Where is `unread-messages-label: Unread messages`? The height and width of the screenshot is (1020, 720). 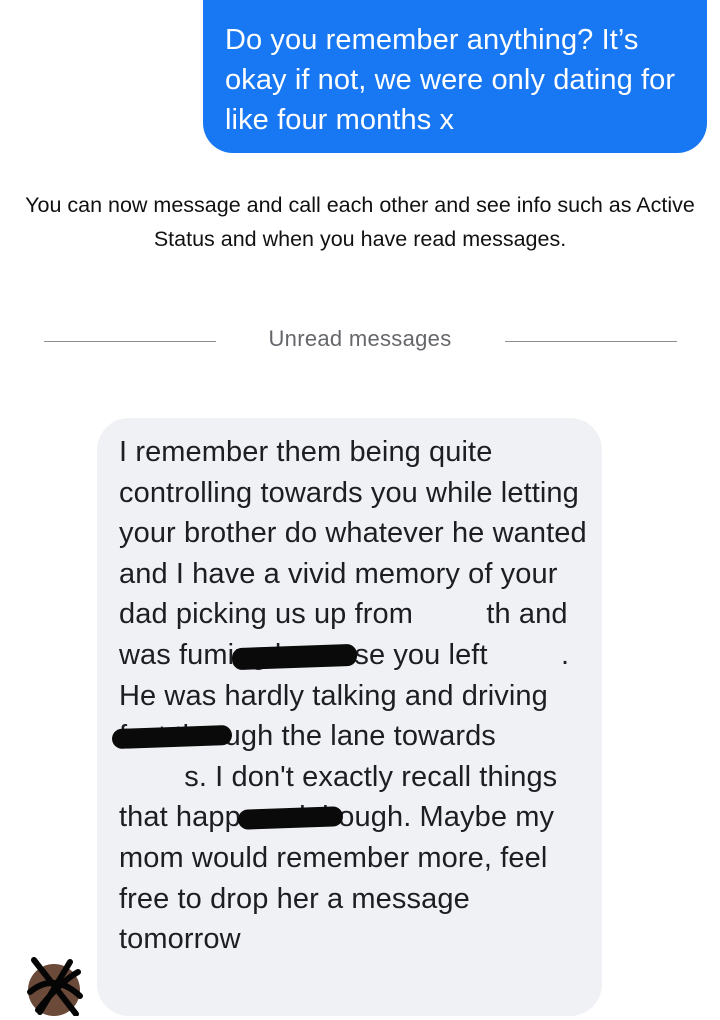 unread-messages-label: Unread messages is located at coordinates (360, 338).